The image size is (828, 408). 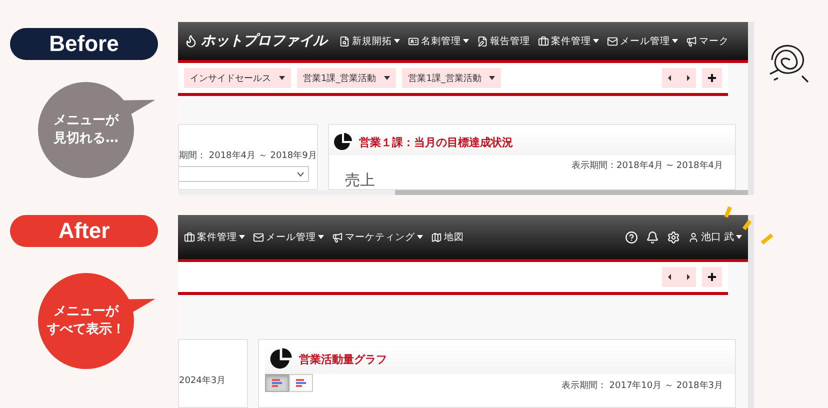 I want to click on period-text: 表示期間： 2017年10月 ～ 2018年3月, so click(x=642, y=386).